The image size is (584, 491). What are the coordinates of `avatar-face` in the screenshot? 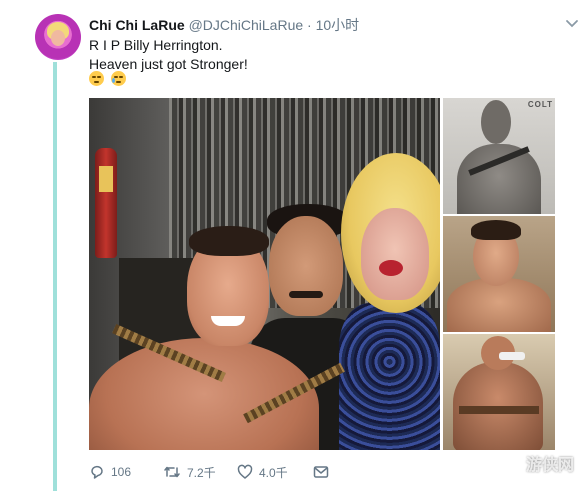 It's located at (58, 38).